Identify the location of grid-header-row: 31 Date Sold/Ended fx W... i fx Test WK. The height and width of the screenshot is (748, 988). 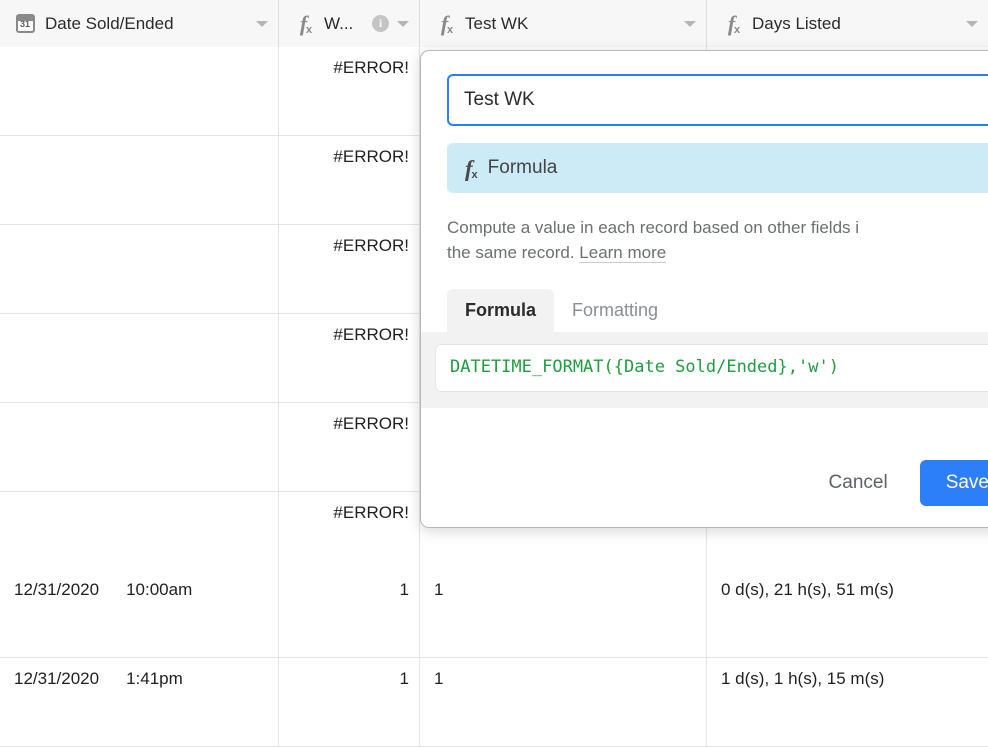
(494, 23).